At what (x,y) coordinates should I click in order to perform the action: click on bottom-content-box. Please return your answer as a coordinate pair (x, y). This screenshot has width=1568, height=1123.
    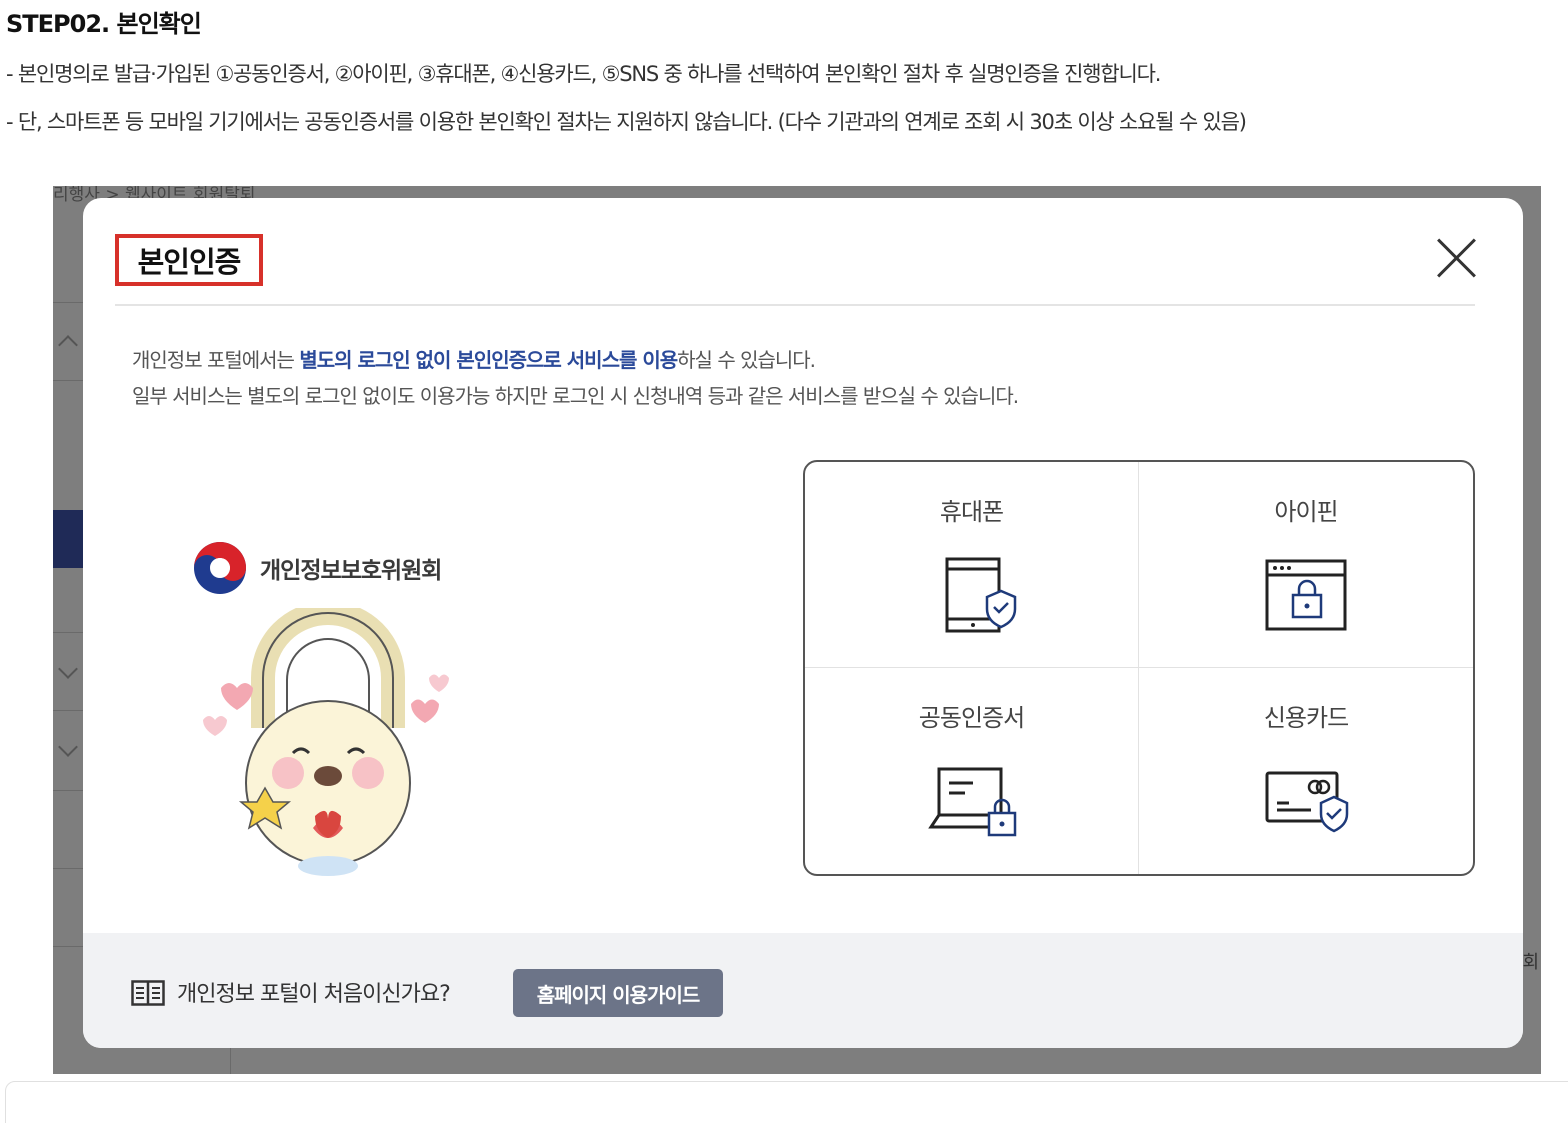
    Looking at the image, I should click on (786, 1102).